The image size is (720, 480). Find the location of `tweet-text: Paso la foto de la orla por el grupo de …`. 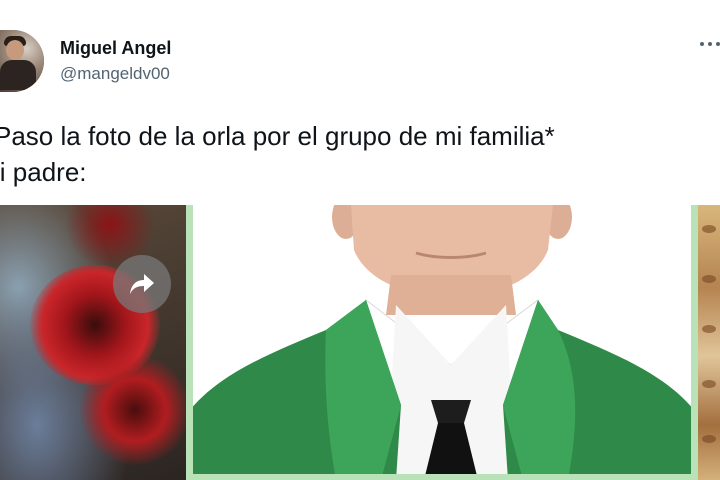

tweet-text: Paso la foto de la orla por el grupo de … is located at coordinates (277, 154).